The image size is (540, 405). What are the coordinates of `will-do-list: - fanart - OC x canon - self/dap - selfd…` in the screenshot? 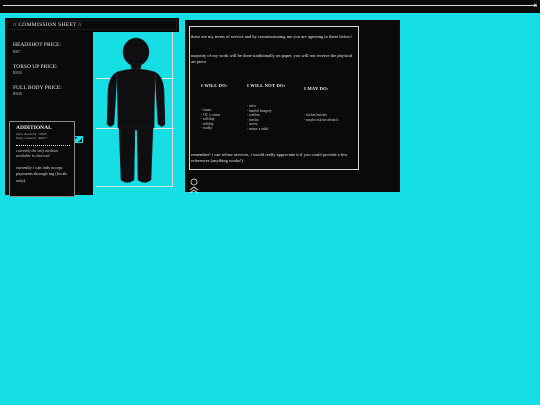 It's located at (221, 119).